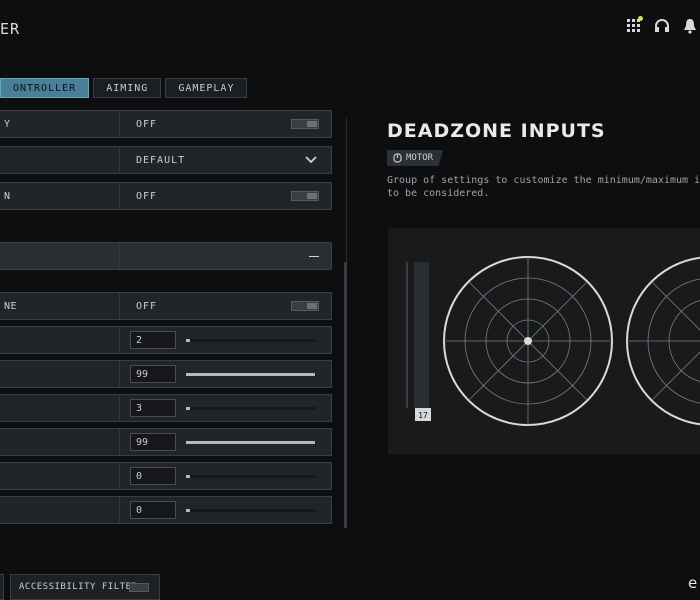 The width and height of the screenshot is (700, 600). What do you see at coordinates (166, 306) in the screenshot?
I see `setting-row: NE OFF` at bounding box center [166, 306].